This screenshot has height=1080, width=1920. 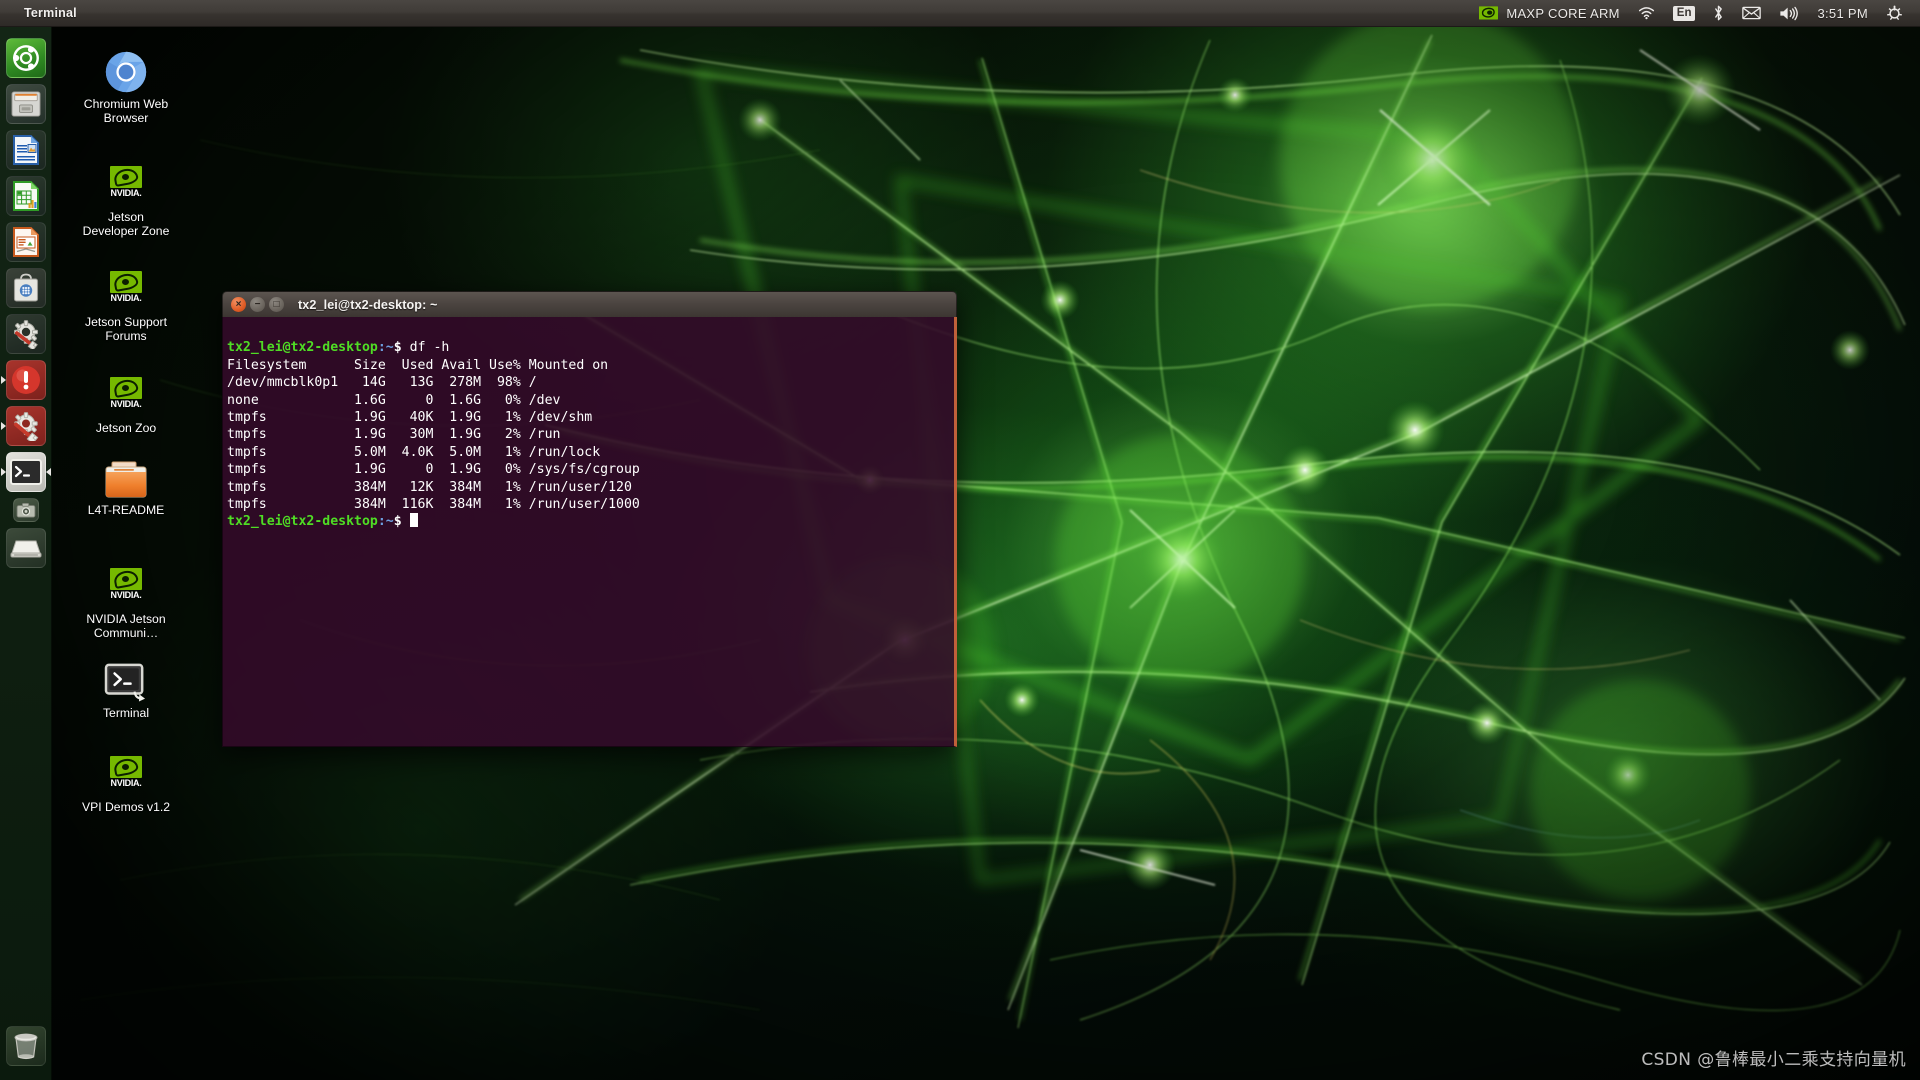 What do you see at coordinates (589, 304) in the screenshot?
I see `terminal-titlebar: × − □ tx2_lei@tx2-desktop: ~` at bounding box center [589, 304].